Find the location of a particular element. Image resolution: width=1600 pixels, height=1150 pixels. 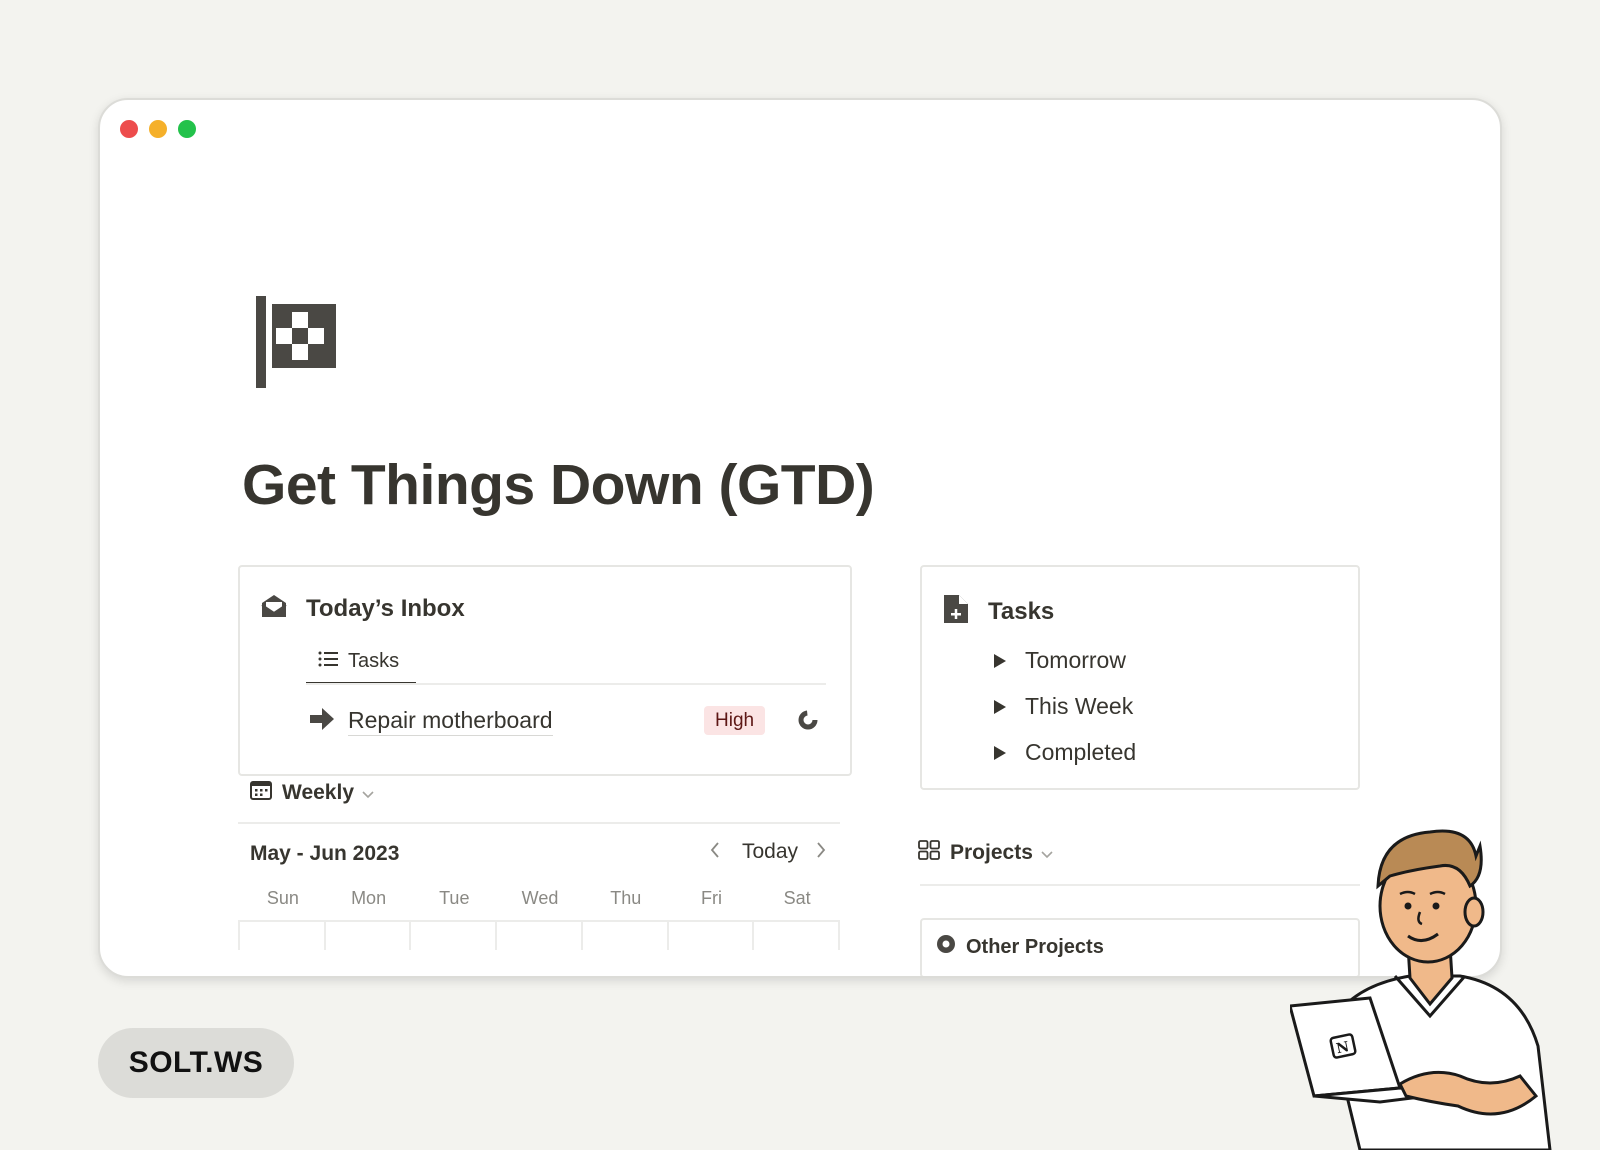

arrow-right-icon is located at coordinates (322, 721).